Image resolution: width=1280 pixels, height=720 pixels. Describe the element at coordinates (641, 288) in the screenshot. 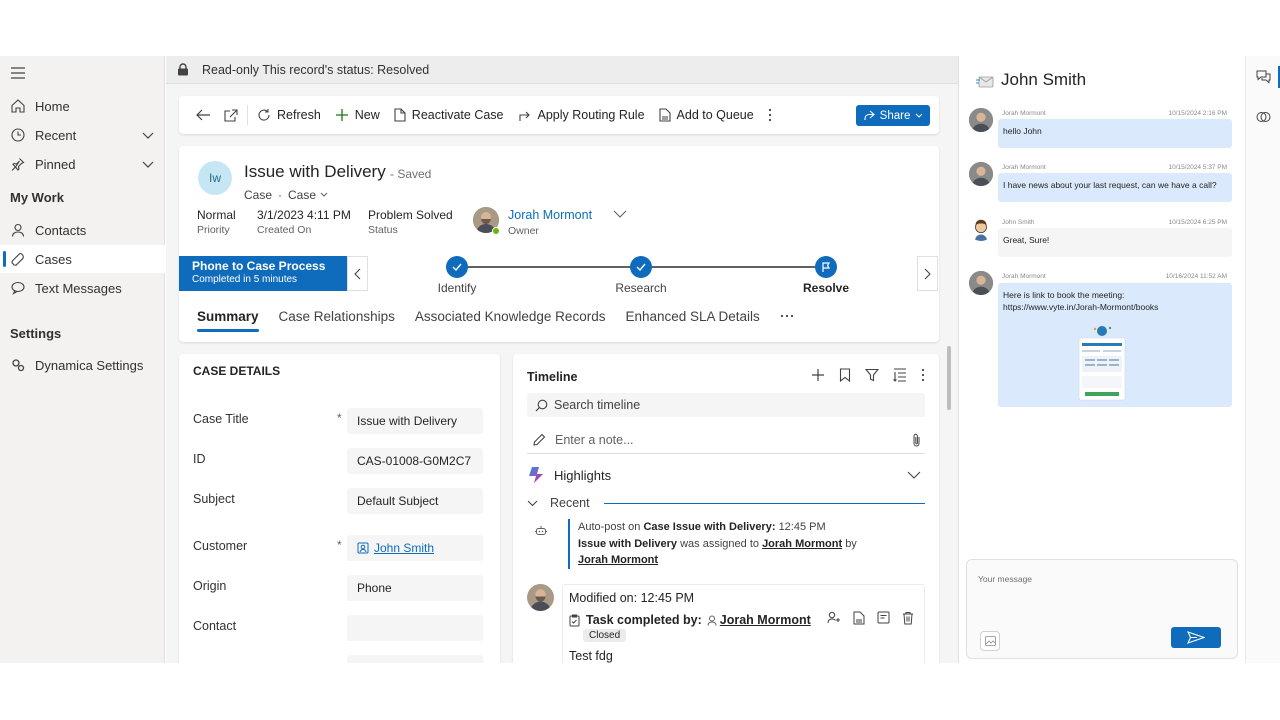

I see `stage-research: Research` at that location.